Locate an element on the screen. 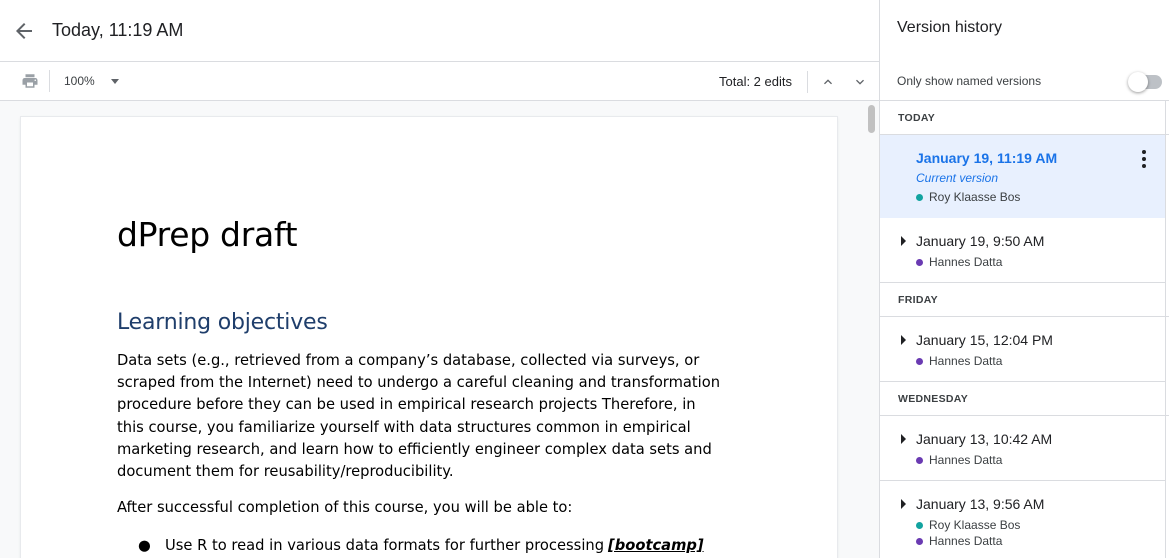 The height and width of the screenshot is (558, 1169). version-title: Today, 11:19 AM is located at coordinates (118, 30).